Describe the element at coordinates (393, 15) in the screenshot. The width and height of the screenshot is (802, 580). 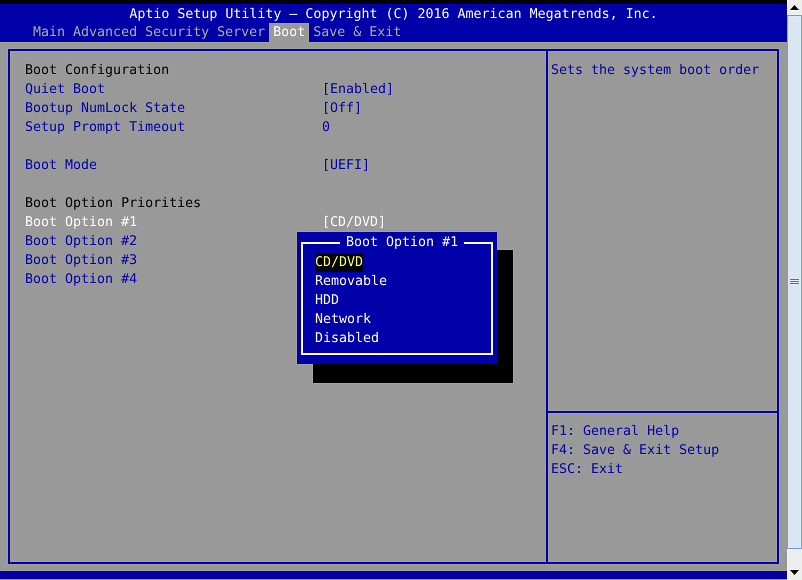
I see `window-title: Aptio Setup Utility – Copyright (C) 2016 American Megatrends, Inc.` at that location.